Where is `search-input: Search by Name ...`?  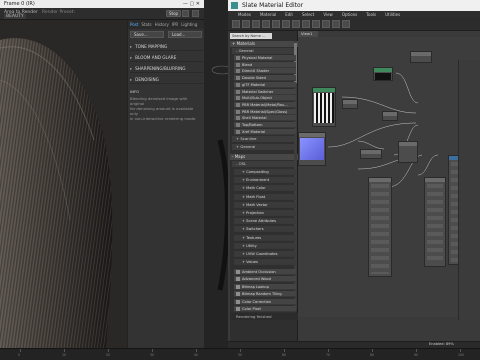 search-input: Search by Name ... is located at coordinates (251, 36).